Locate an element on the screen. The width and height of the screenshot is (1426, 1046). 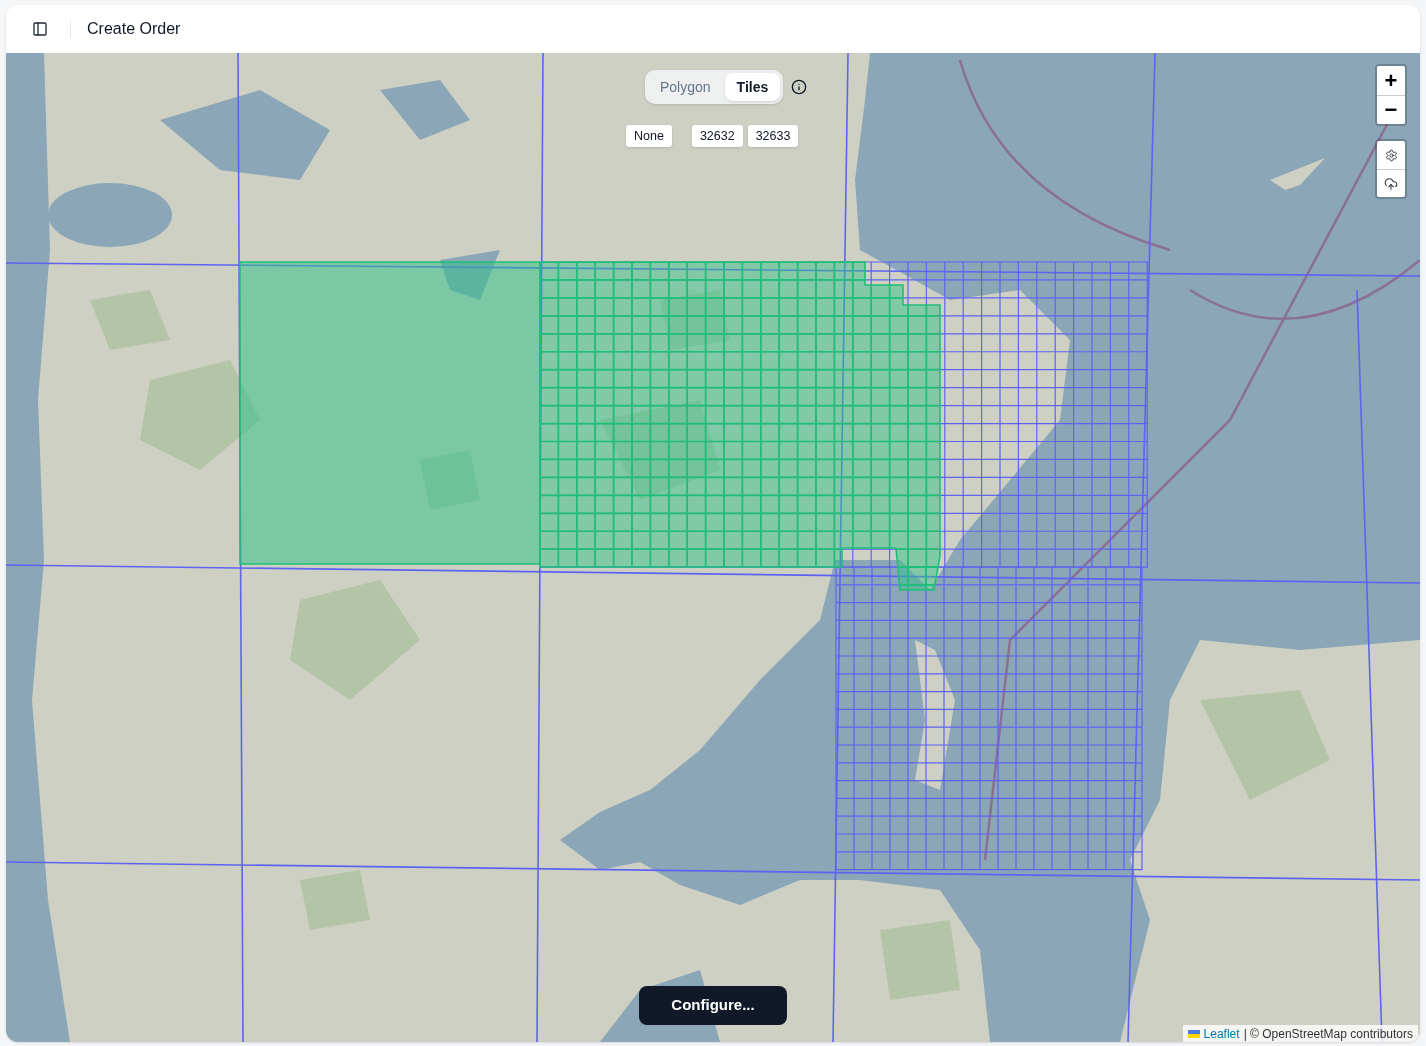
zoom-out-button: − is located at coordinates (1391, 109).